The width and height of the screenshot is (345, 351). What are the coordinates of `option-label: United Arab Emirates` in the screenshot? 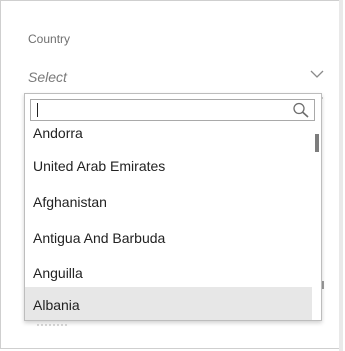 It's located at (99, 166).